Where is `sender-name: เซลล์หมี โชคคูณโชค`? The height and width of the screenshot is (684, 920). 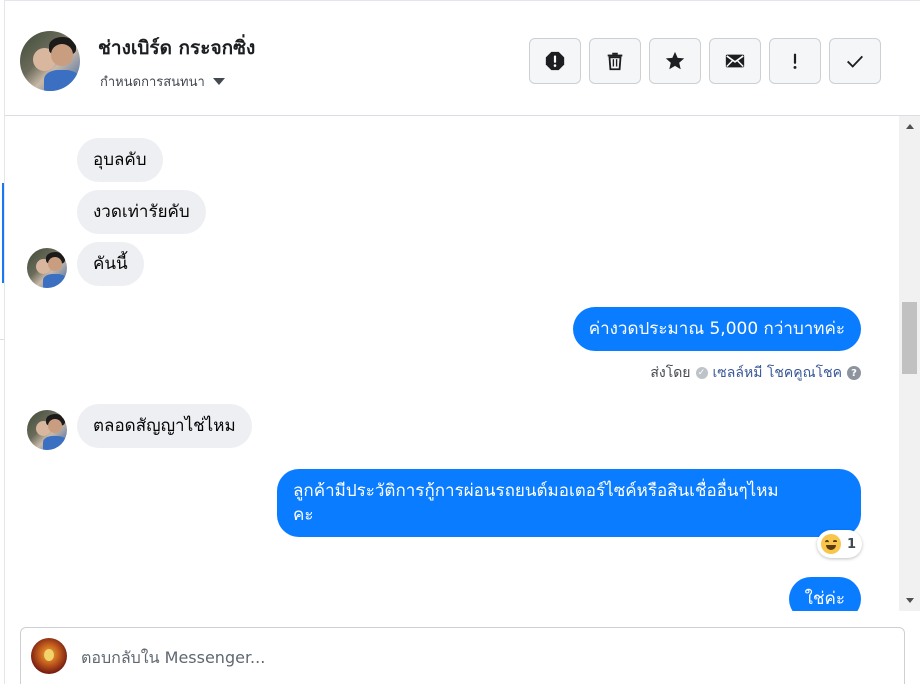
sender-name: เซลล์หมี โชคคูณโชค is located at coordinates (777, 373).